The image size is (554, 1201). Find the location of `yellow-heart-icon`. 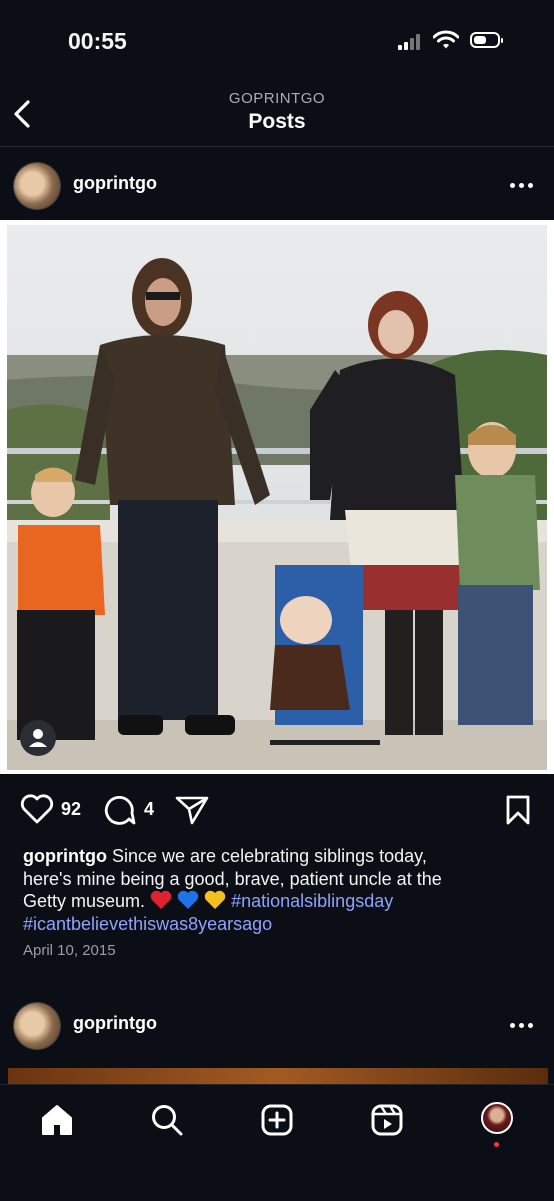

yellow-heart-icon is located at coordinates (215, 899).